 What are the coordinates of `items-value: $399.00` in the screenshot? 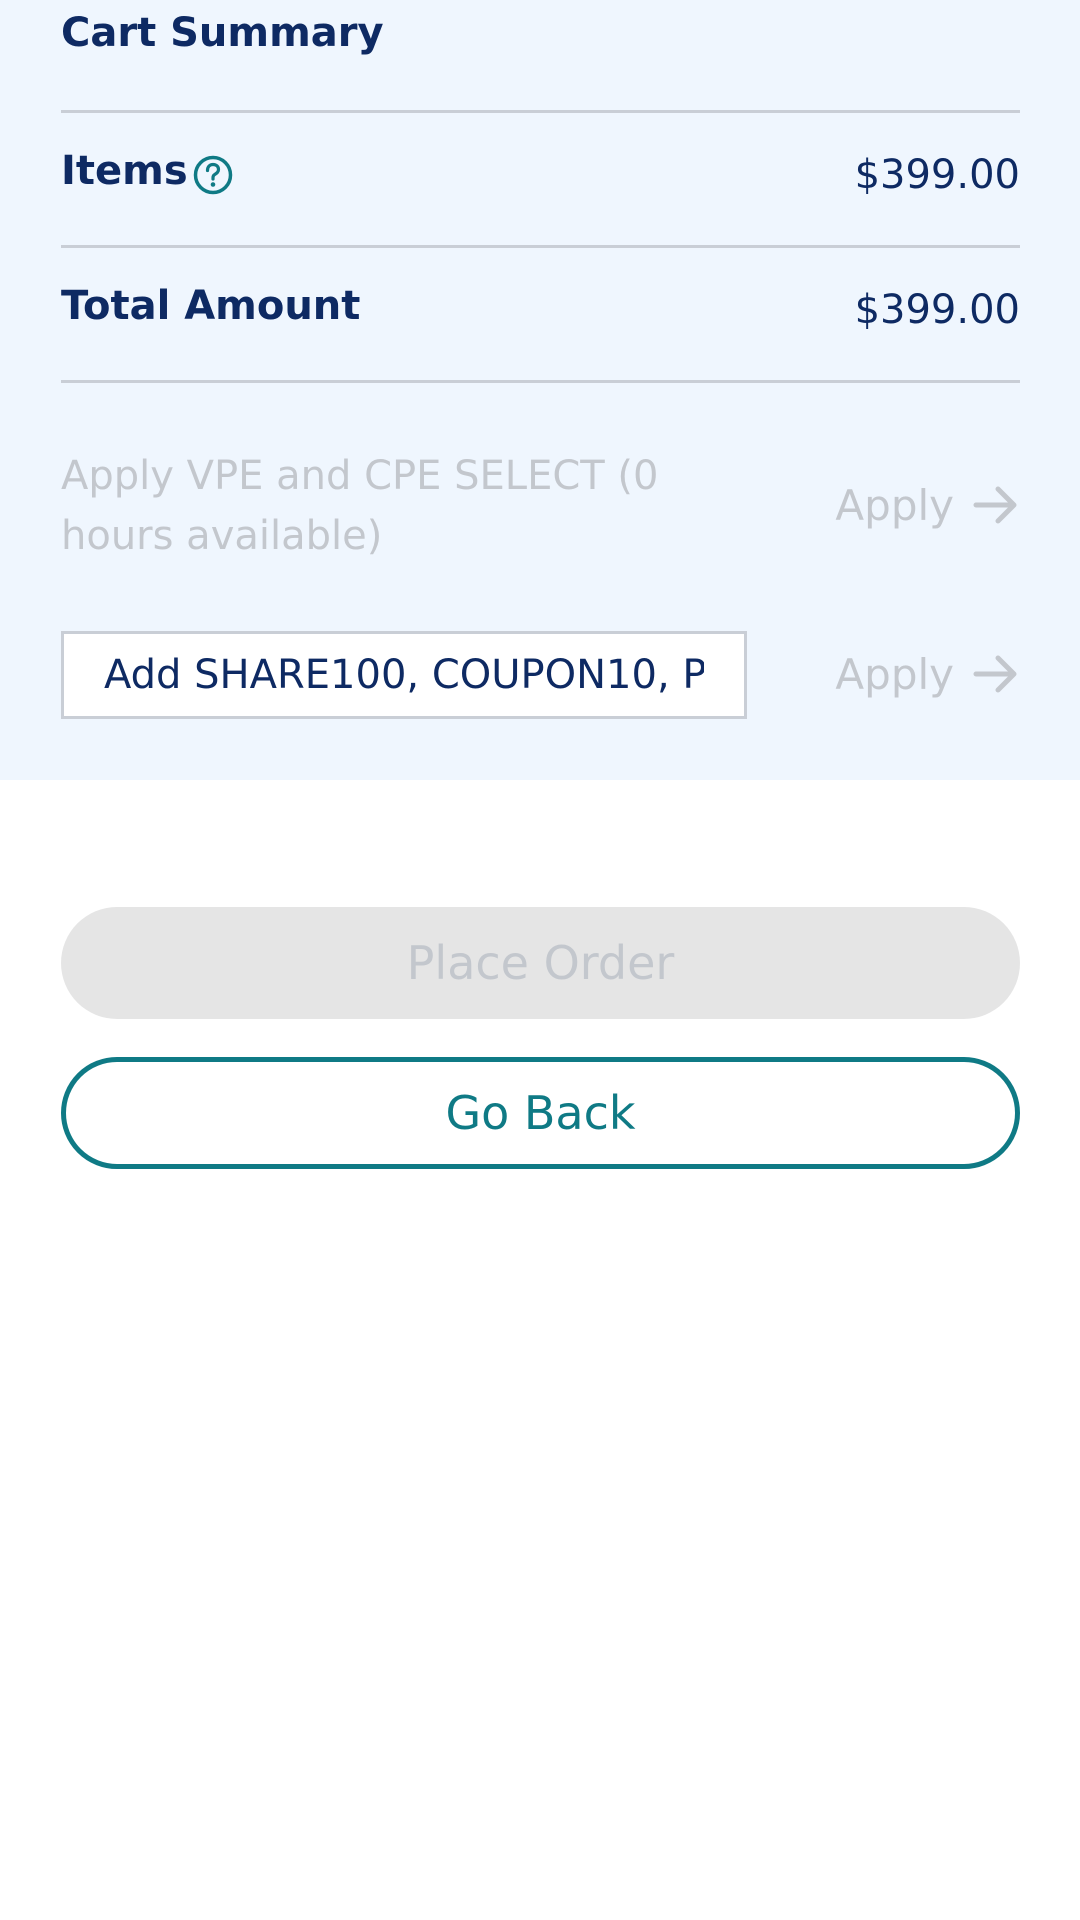 It's located at (937, 175).